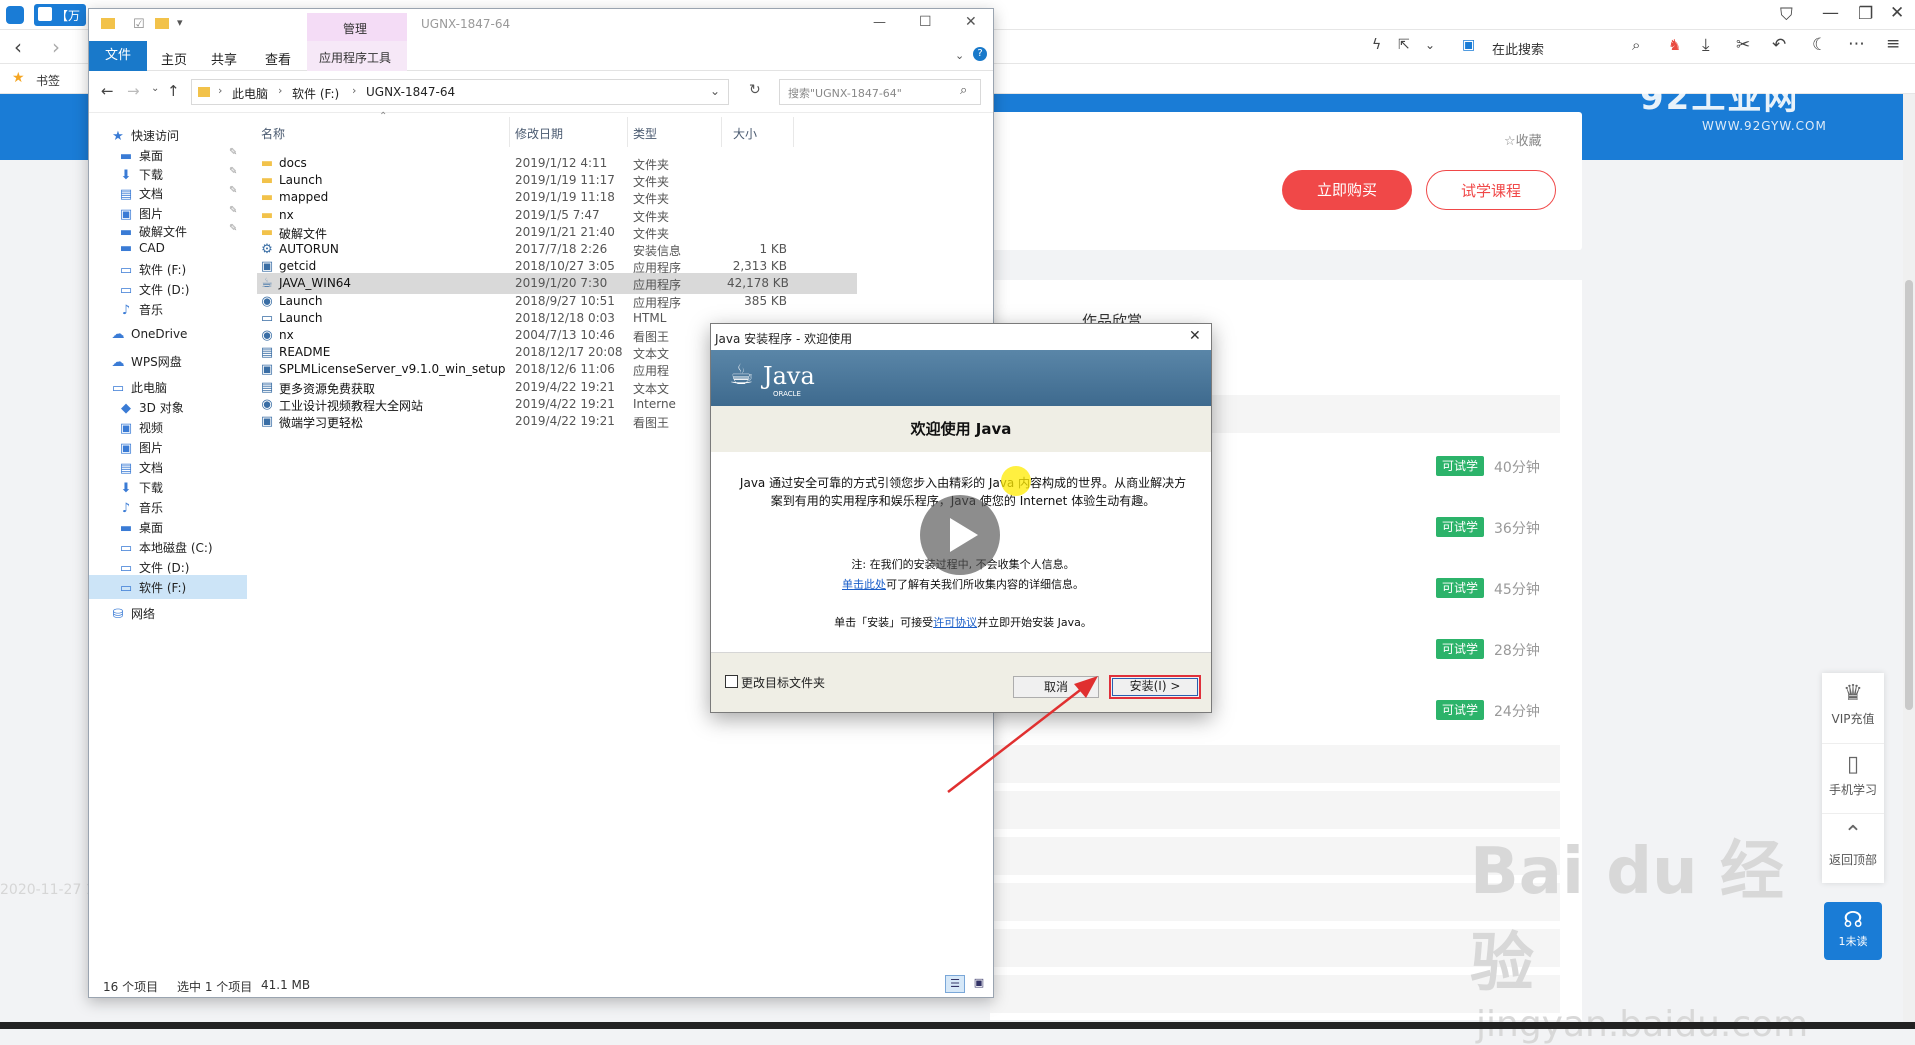 The width and height of the screenshot is (1915, 1045). Describe the element at coordinates (787, 394) in the screenshot. I see `oracle-logo-text: ORACLE` at that location.